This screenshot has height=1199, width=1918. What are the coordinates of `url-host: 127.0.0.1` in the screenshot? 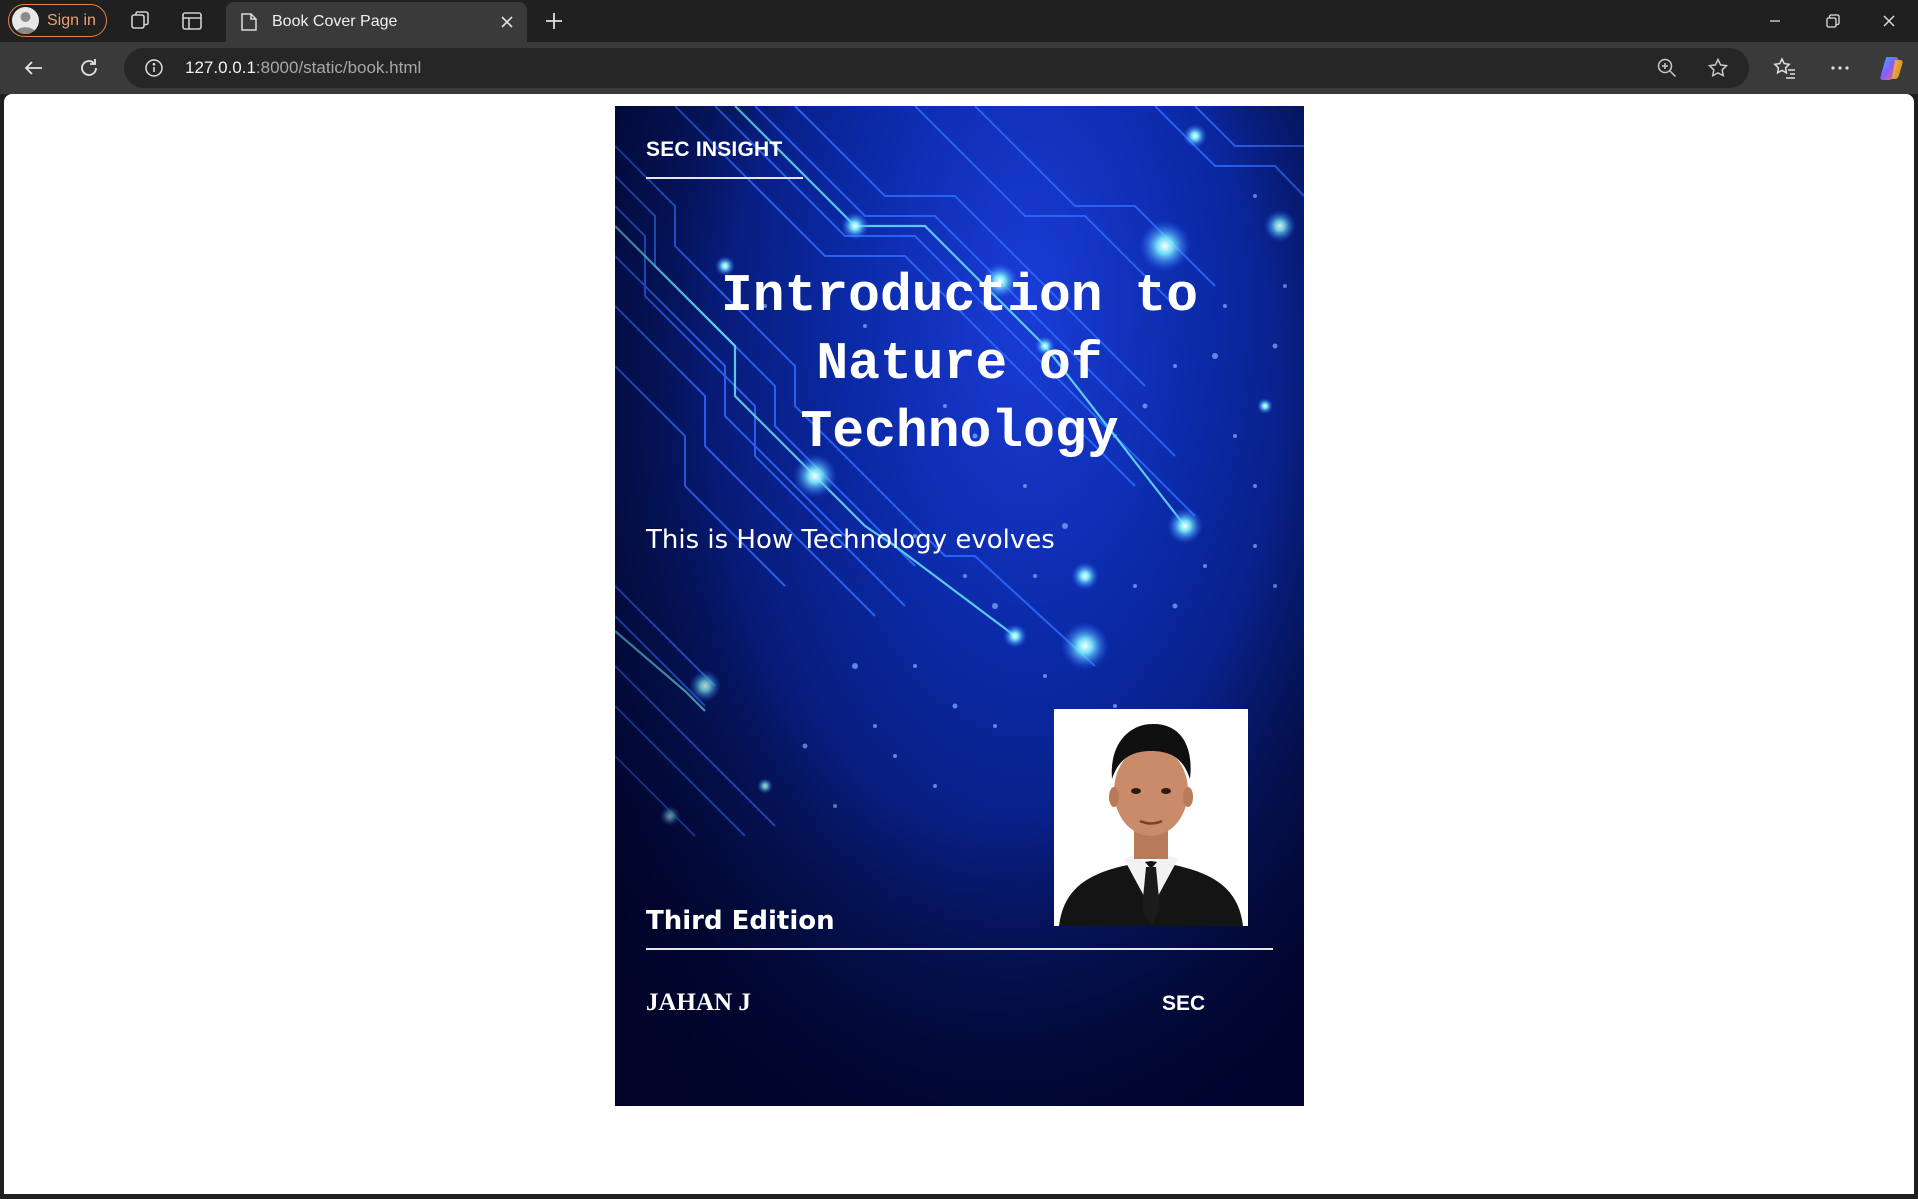 It's located at (220, 67).